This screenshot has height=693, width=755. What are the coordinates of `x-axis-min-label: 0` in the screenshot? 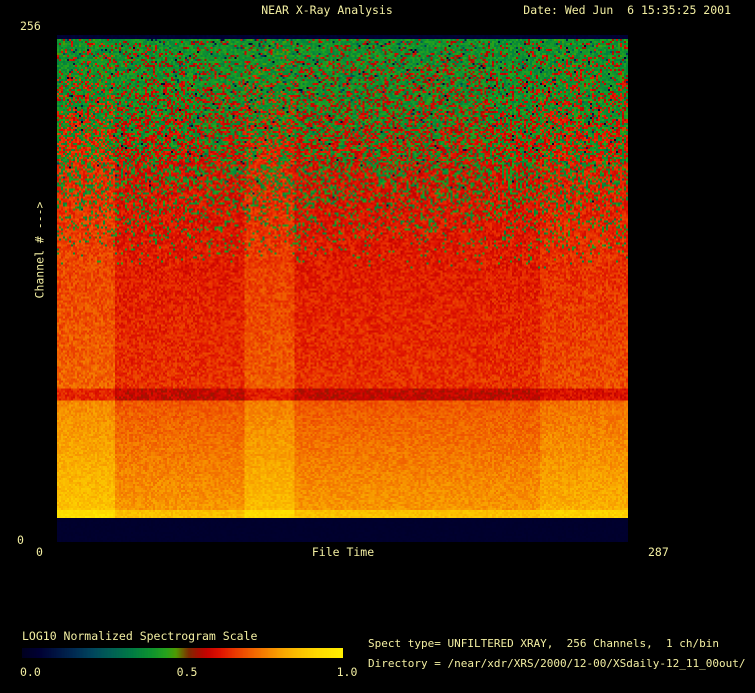 It's located at (39, 552).